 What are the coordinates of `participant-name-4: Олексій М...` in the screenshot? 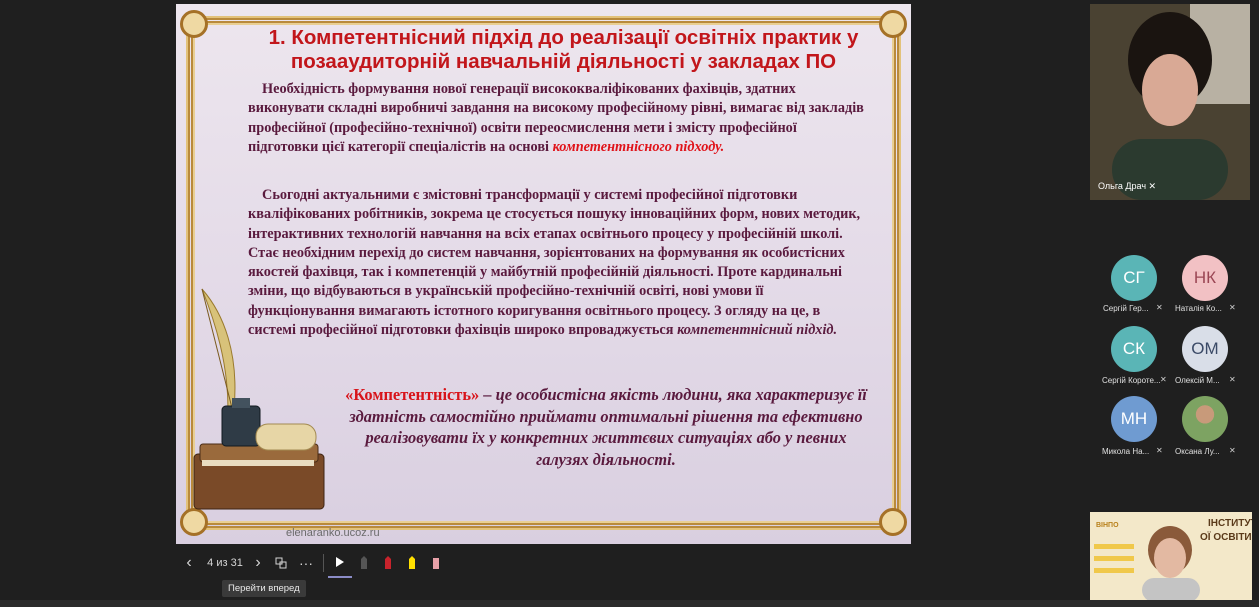 It's located at (1197, 380).